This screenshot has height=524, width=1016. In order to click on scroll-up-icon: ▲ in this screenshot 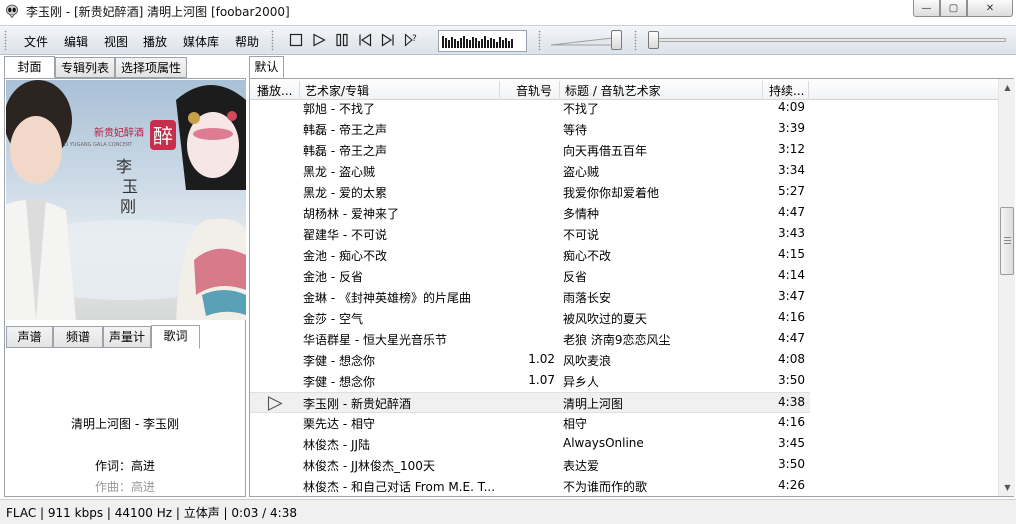, I will do `click(1007, 87)`.